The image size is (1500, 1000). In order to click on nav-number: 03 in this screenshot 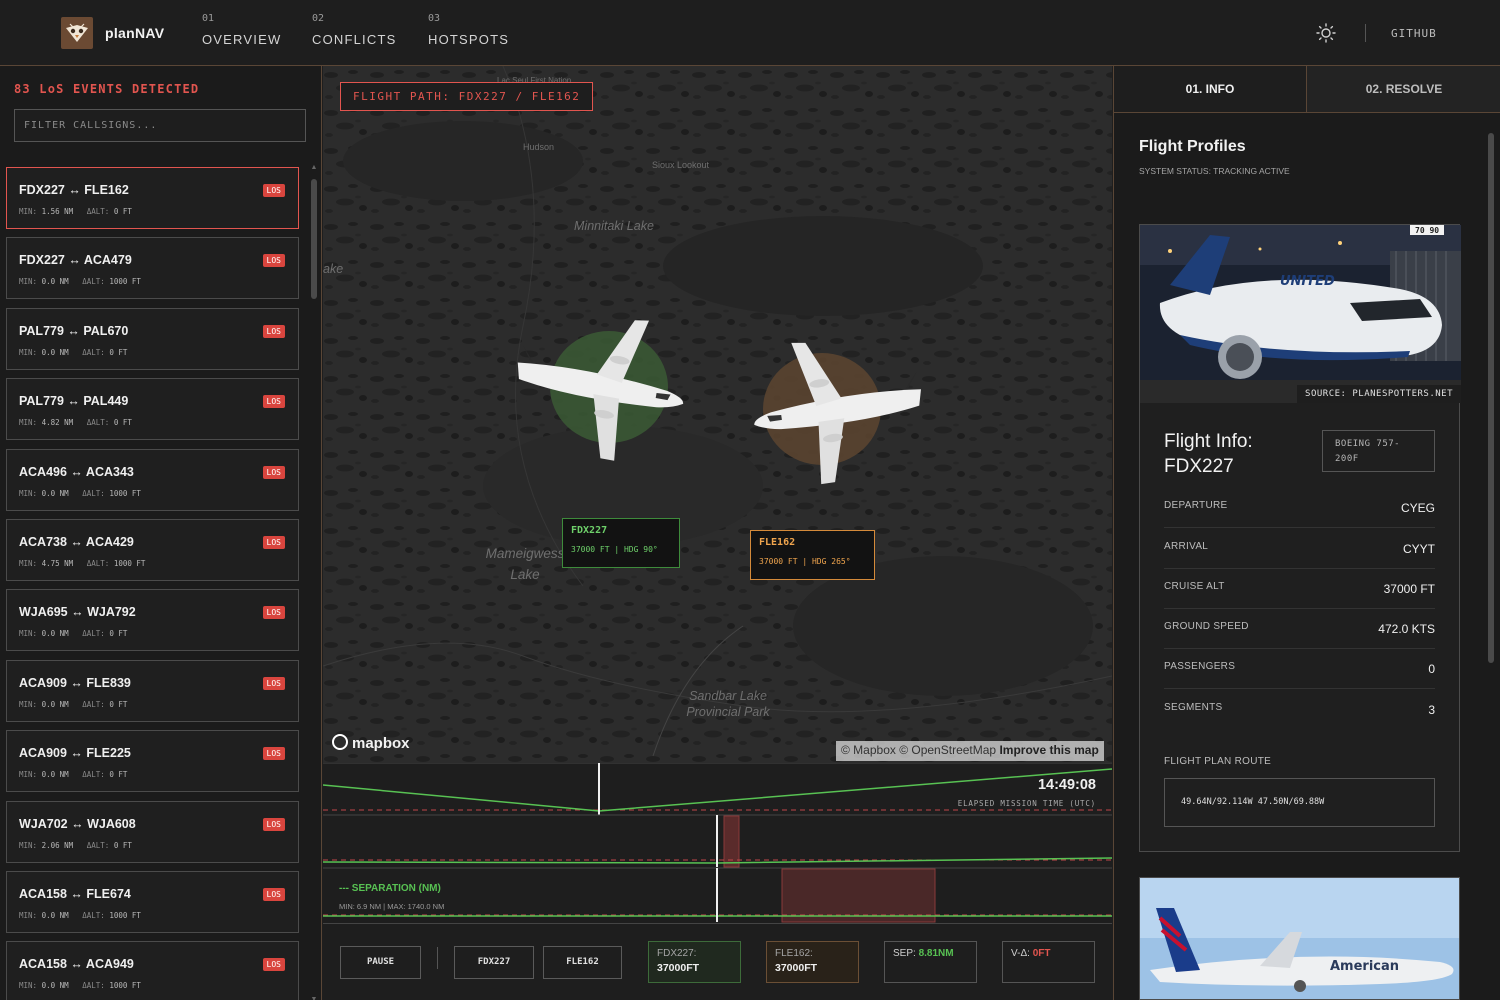, I will do `click(434, 18)`.